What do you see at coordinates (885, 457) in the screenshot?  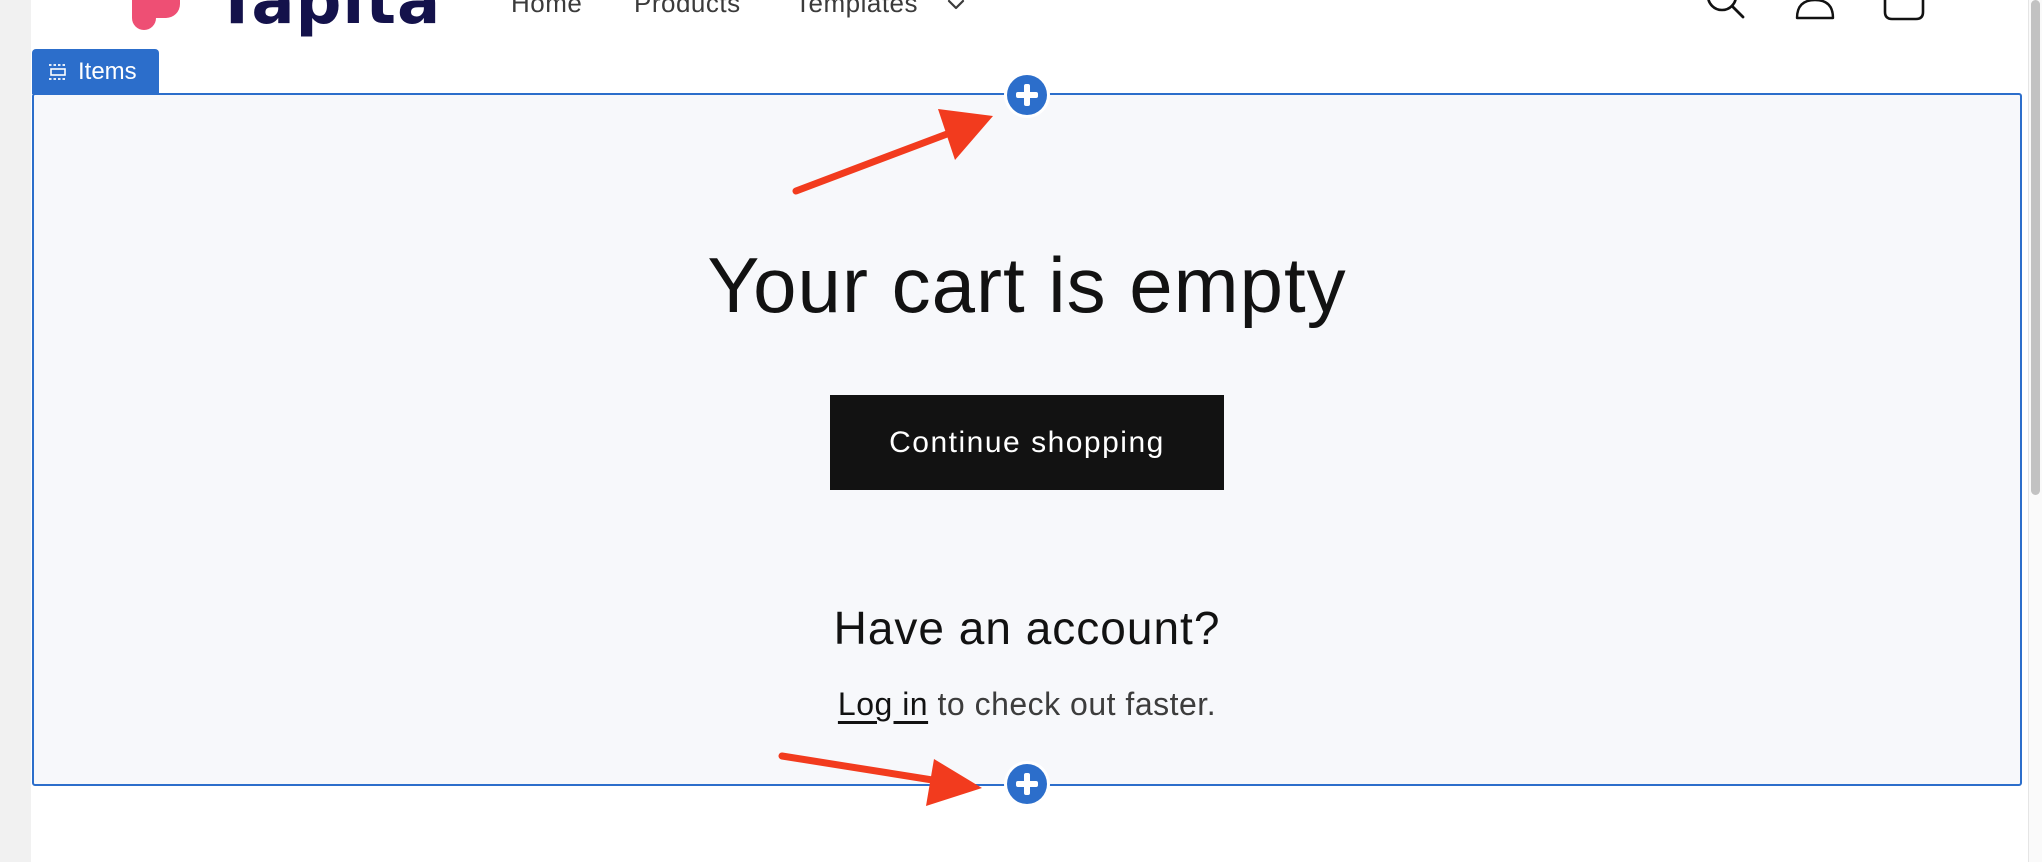 I see `annotation-arrows` at bounding box center [885, 457].